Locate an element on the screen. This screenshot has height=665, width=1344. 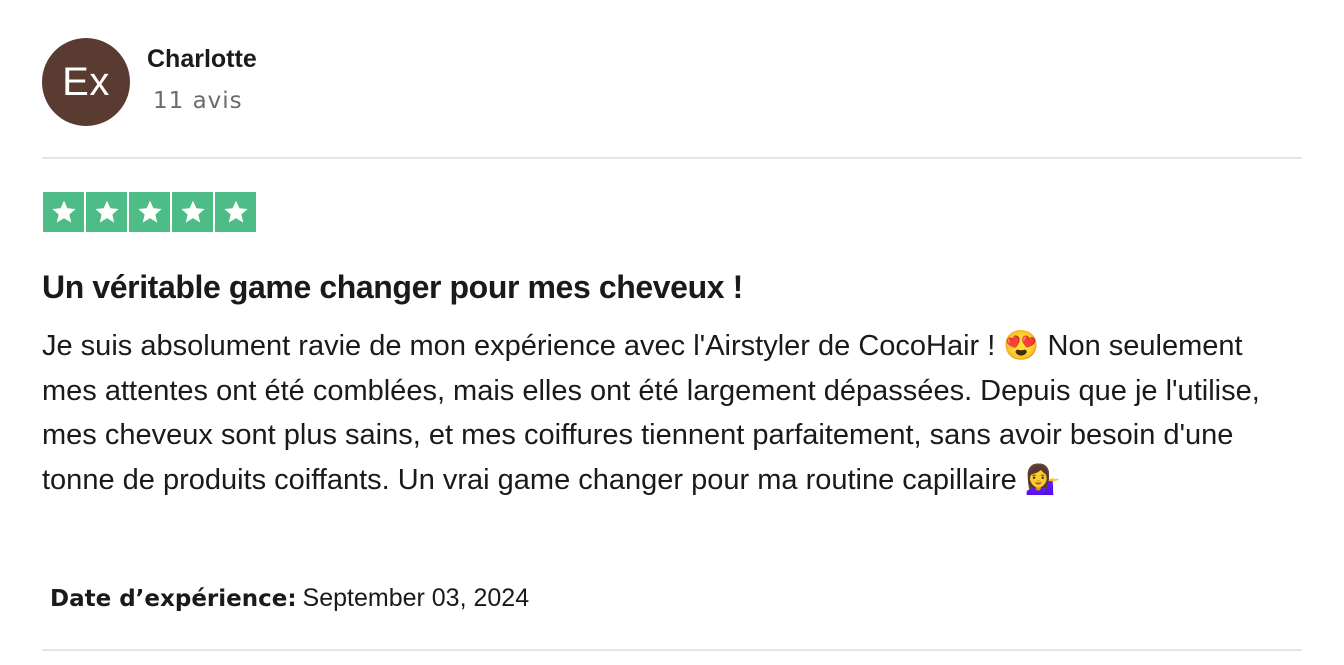
review-header: Ex Charlotte 11 avis is located at coordinates (672, 82).